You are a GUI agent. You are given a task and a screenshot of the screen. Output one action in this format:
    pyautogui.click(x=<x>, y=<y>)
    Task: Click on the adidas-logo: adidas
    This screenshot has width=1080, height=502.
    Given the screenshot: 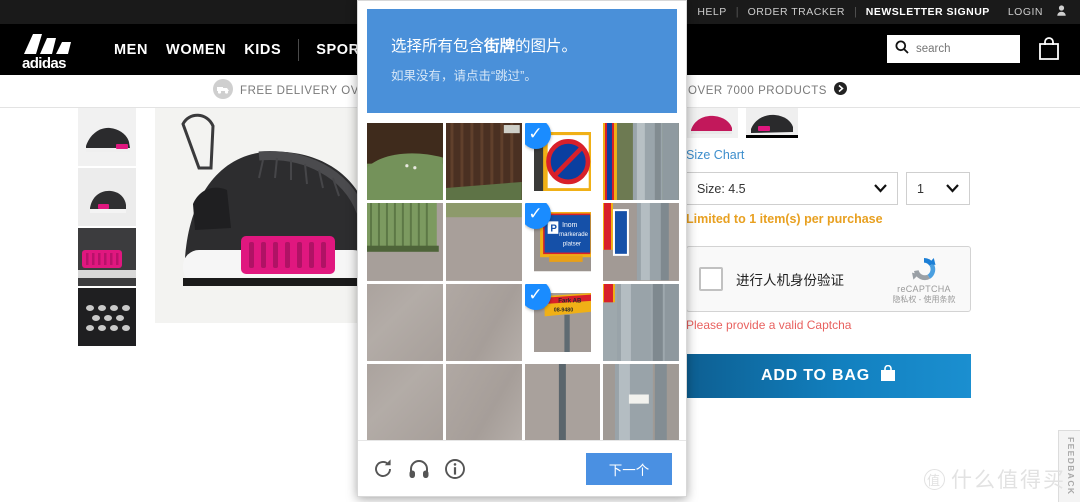 What is the action you would take?
    pyautogui.click(x=55, y=50)
    